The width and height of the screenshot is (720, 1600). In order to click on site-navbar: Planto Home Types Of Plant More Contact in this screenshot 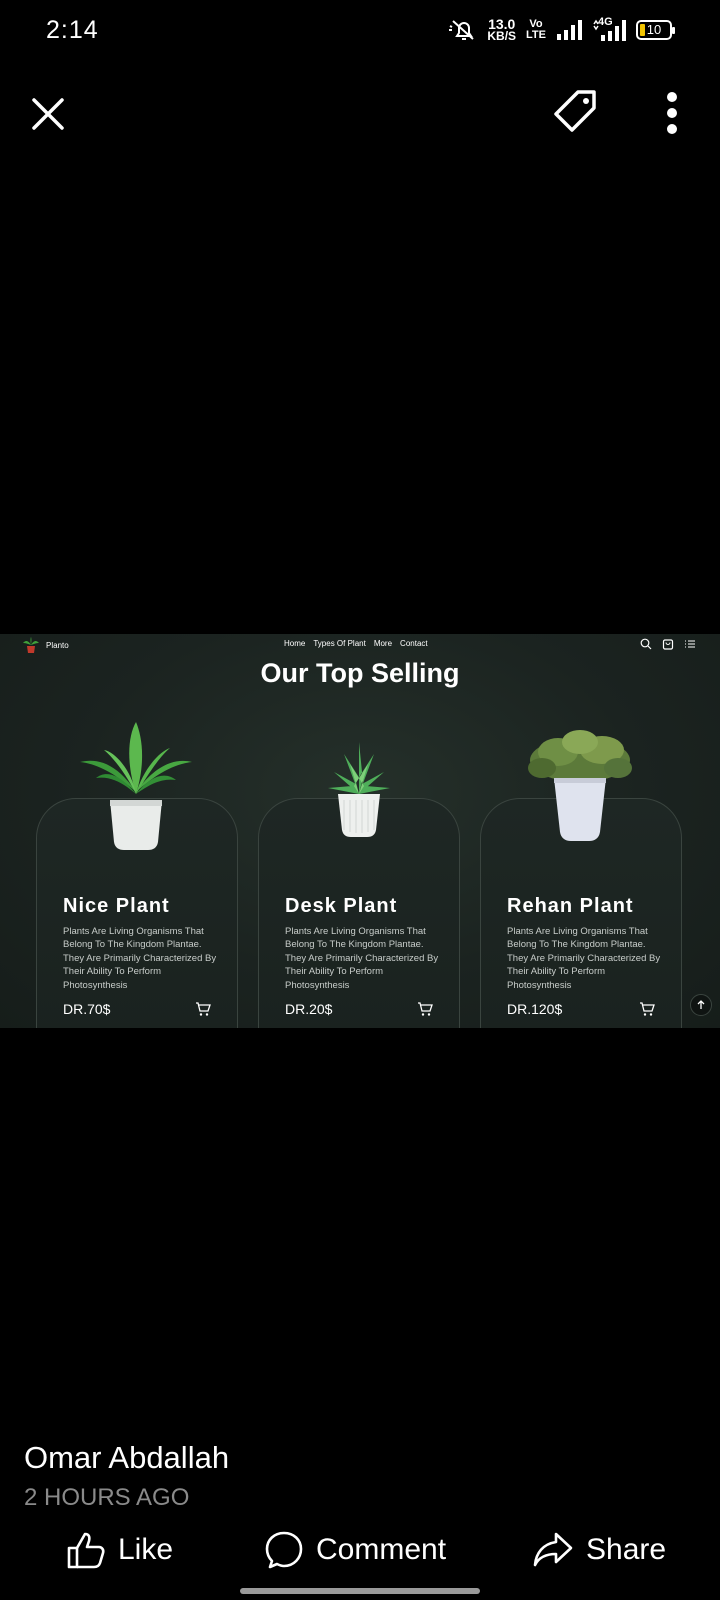, I will do `click(360, 644)`.